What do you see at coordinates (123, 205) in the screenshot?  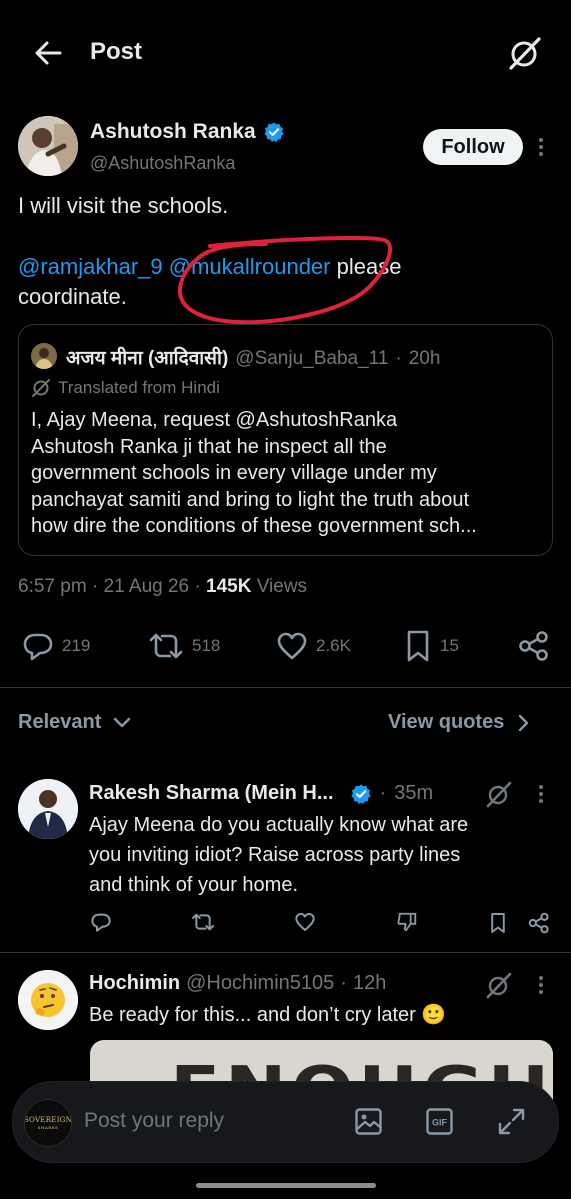 I see `post-text-line1: I will visit the schools.` at bounding box center [123, 205].